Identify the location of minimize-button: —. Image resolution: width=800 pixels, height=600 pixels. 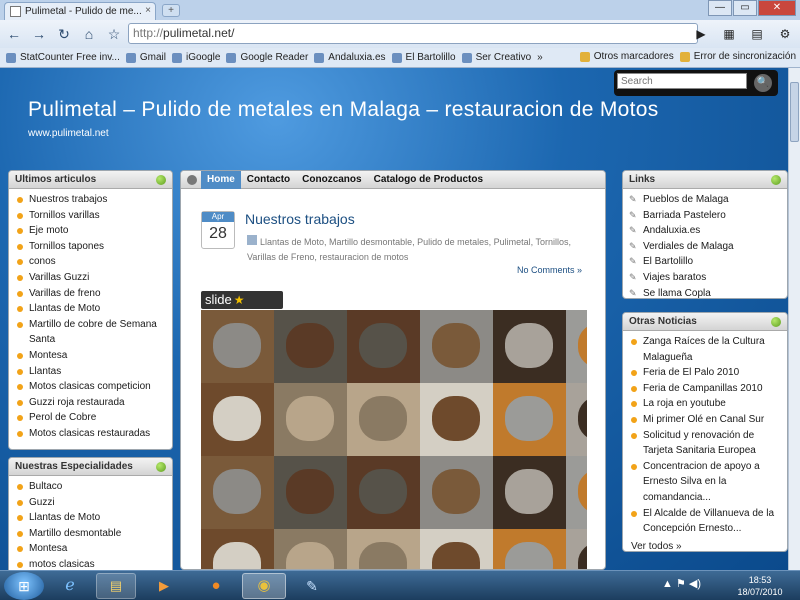
(720, 8).